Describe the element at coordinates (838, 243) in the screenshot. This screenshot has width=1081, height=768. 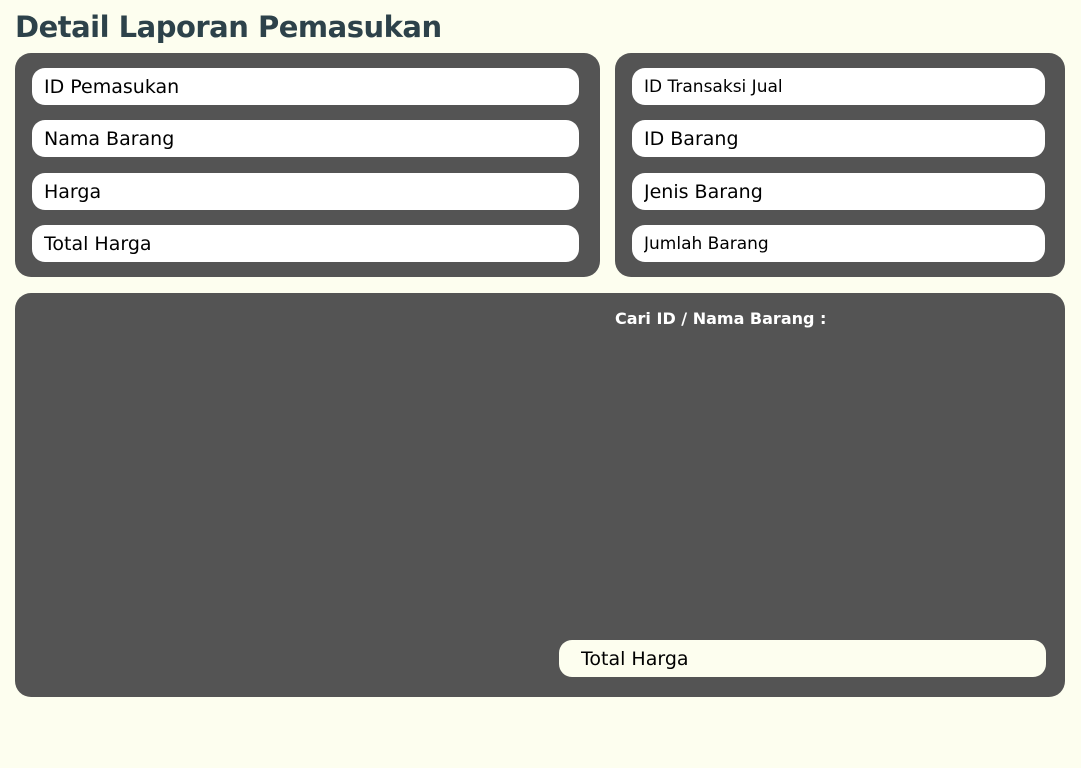
I see `jumlah-barang-field` at that location.